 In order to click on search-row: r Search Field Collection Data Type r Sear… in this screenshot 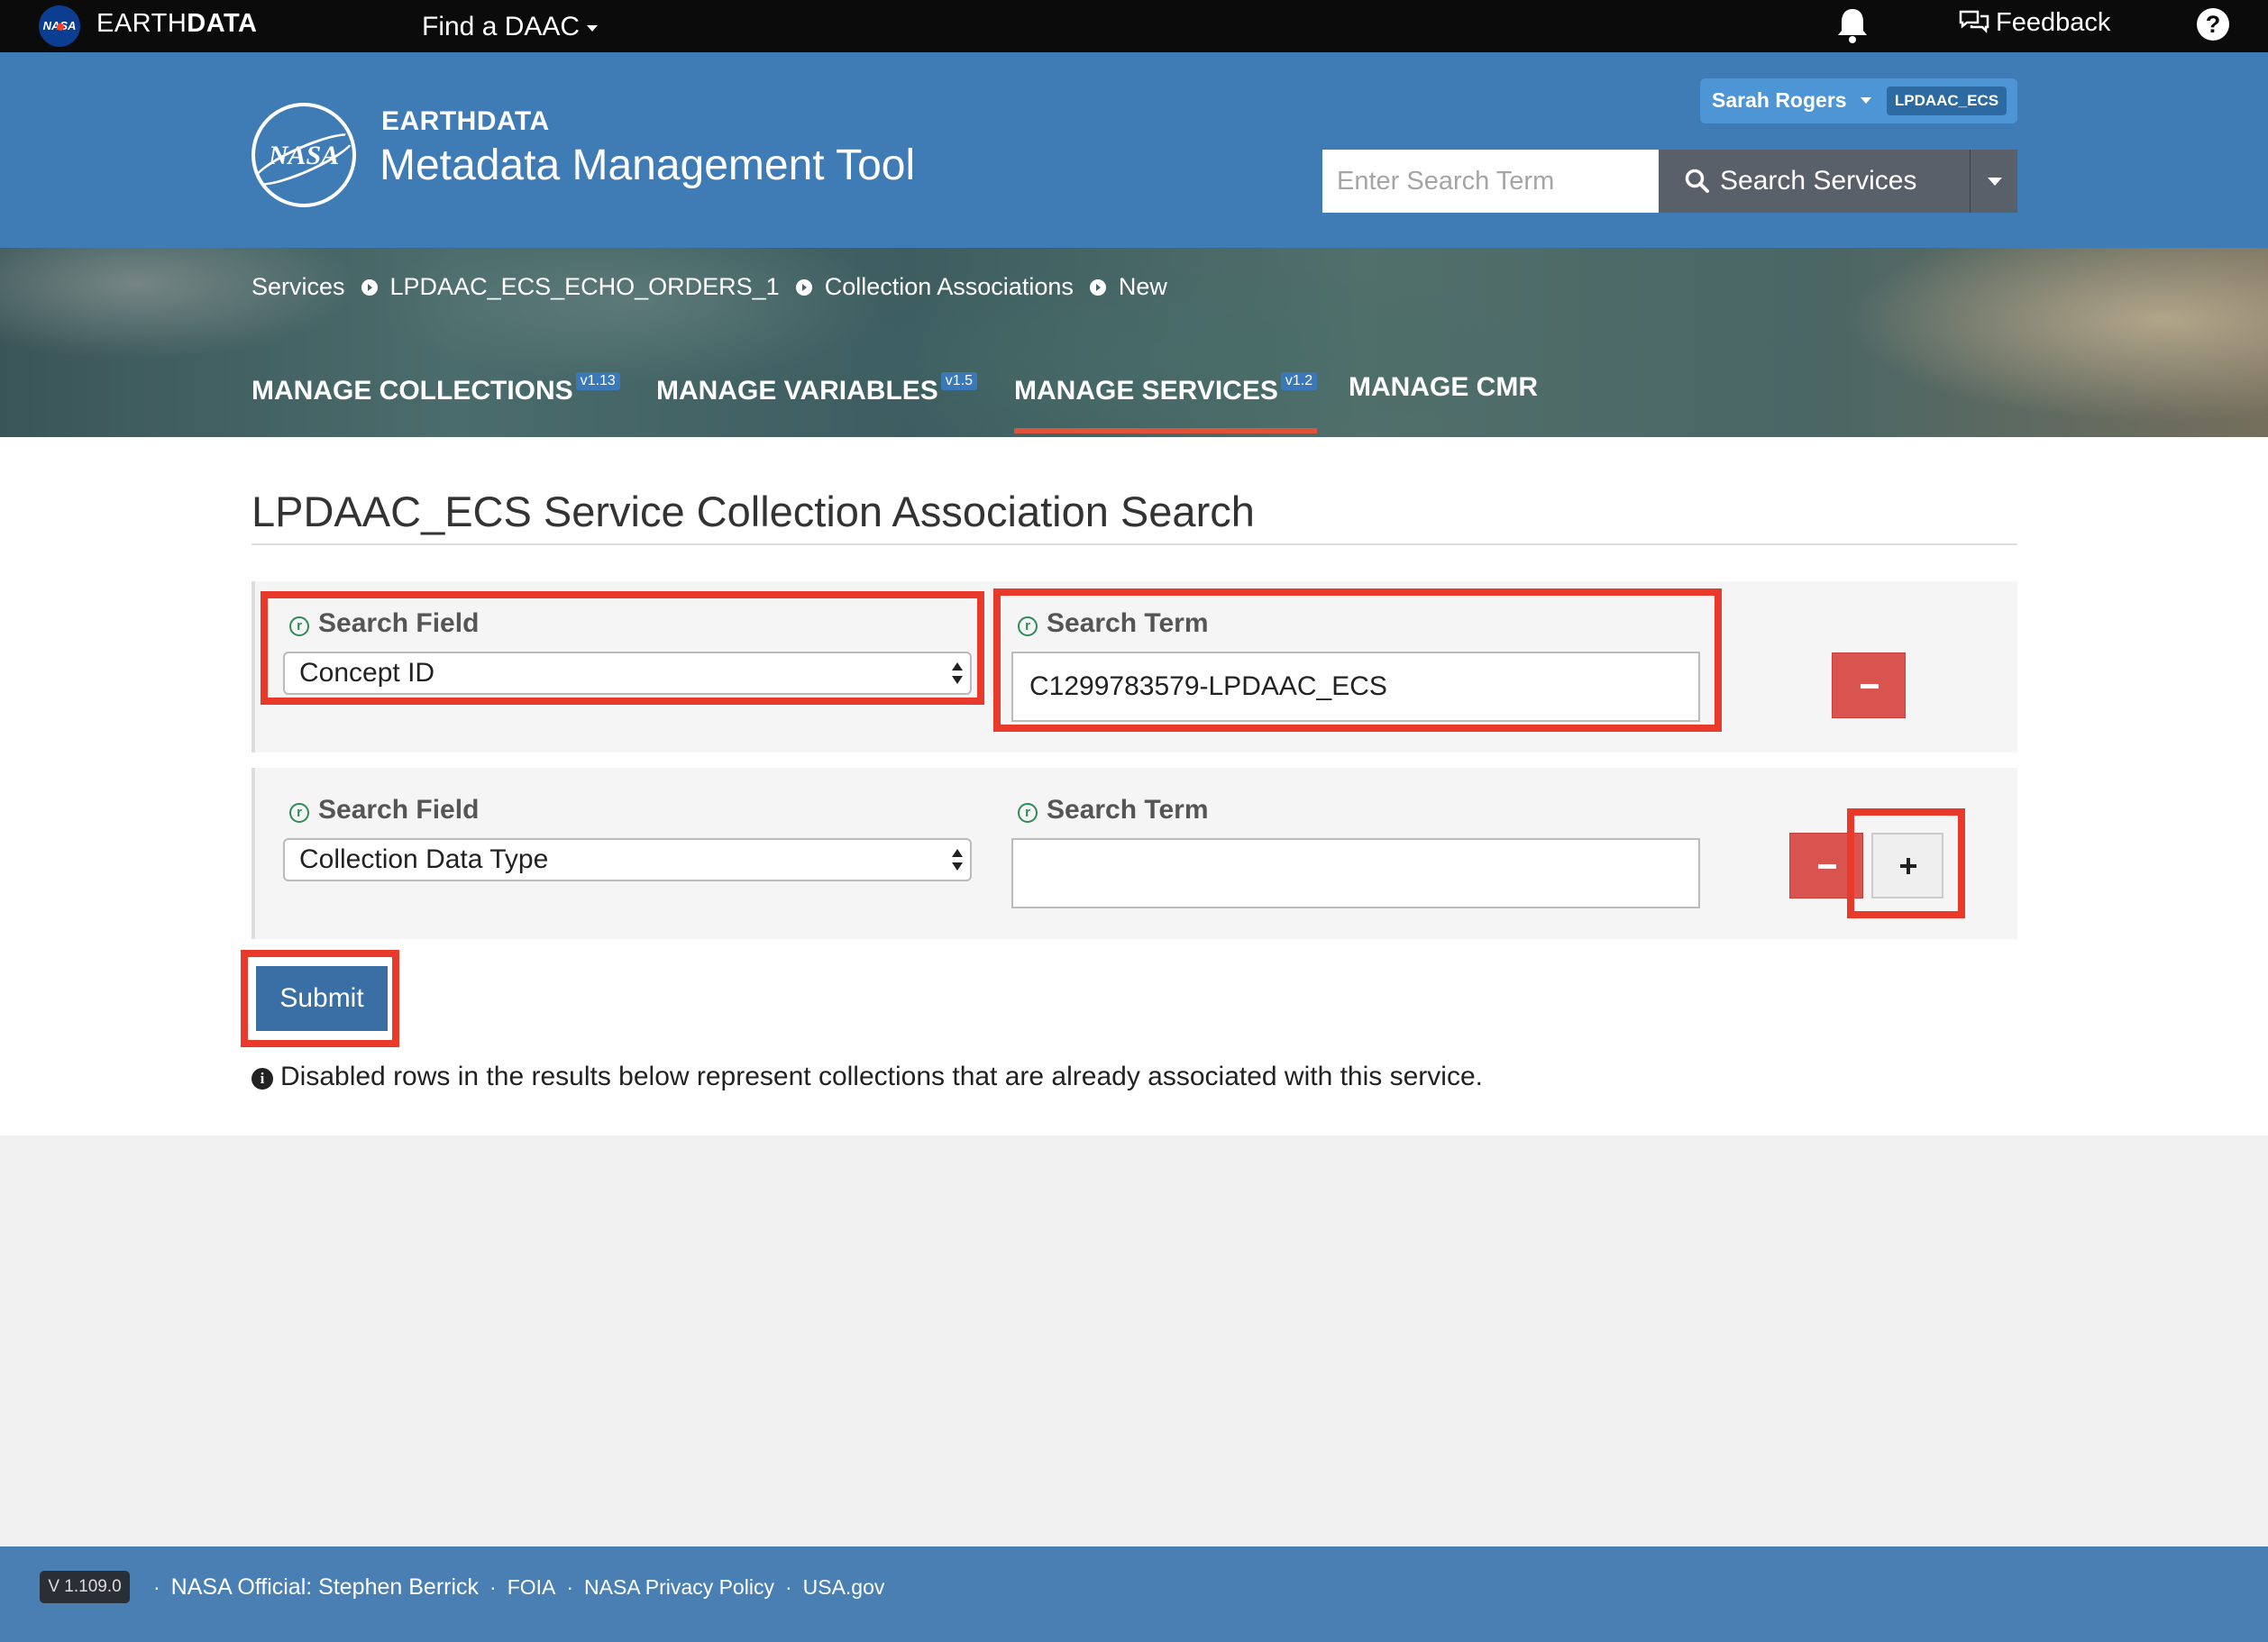, I will do `click(1134, 854)`.